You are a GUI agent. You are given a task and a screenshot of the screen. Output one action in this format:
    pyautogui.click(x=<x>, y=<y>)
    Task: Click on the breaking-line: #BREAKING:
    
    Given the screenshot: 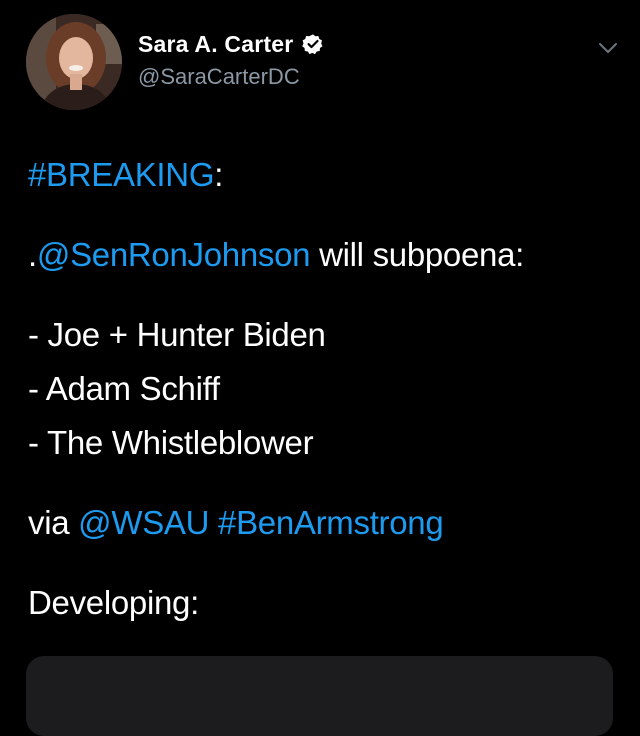 What is the action you would take?
    pyautogui.click(x=323, y=175)
    